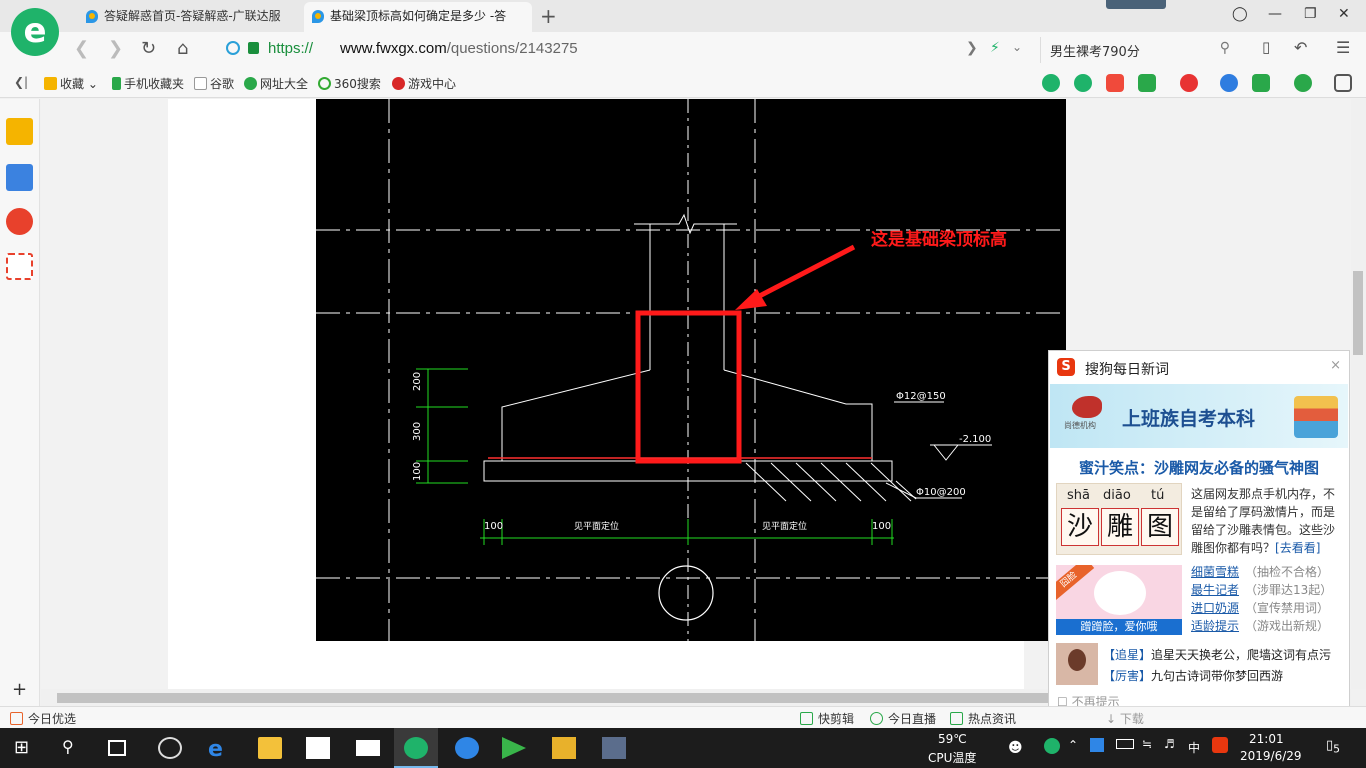  What do you see at coordinates (467, 748) in the screenshot?
I see `sogou-taskbar-icon` at bounding box center [467, 748].